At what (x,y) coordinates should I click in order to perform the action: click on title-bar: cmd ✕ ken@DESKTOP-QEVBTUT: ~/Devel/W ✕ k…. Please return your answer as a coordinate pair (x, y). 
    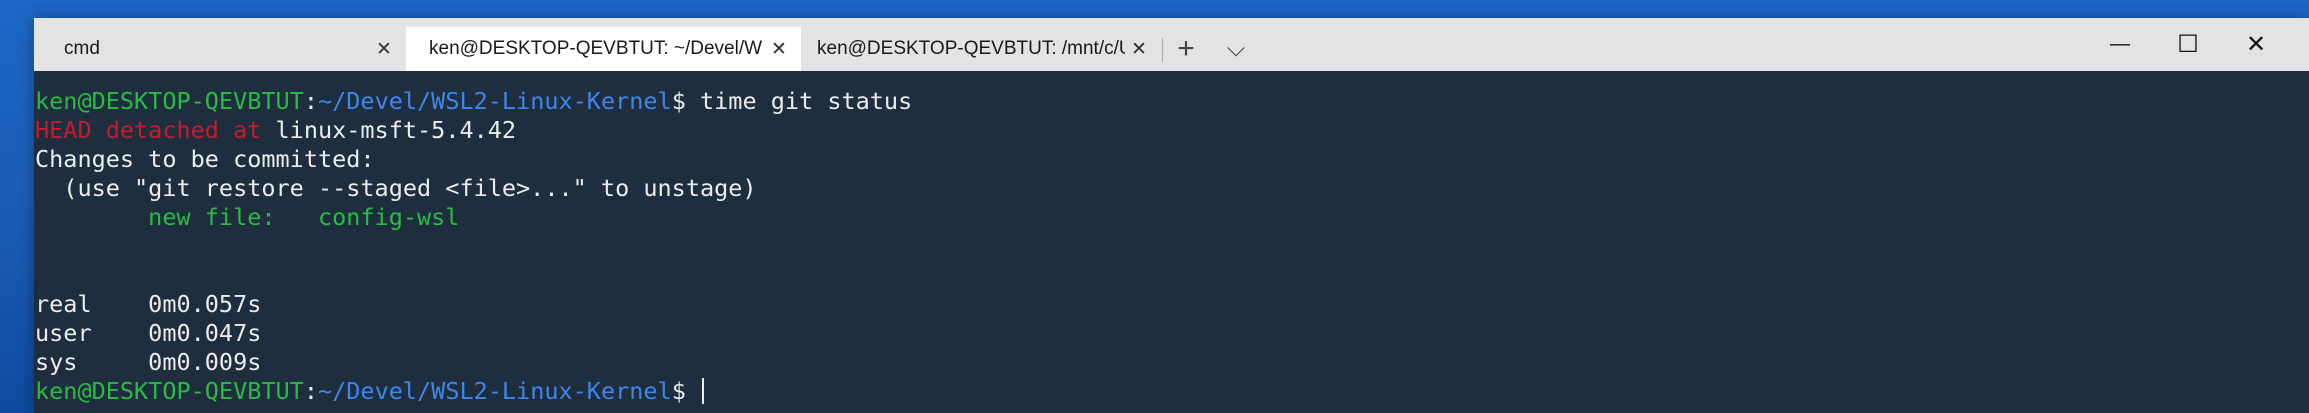
    Looking at the image, I should click on (1171, 44).